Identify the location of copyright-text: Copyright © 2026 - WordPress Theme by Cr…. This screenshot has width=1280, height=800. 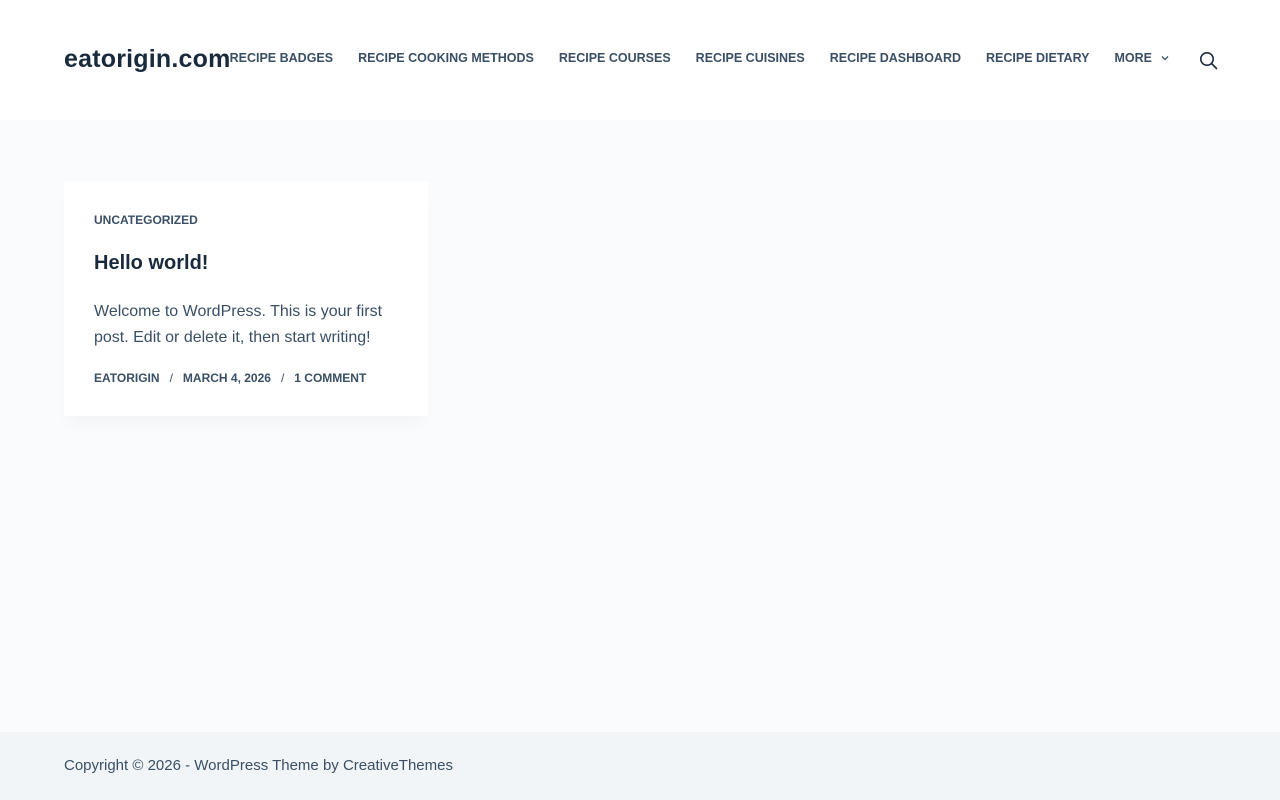
(258, 765).